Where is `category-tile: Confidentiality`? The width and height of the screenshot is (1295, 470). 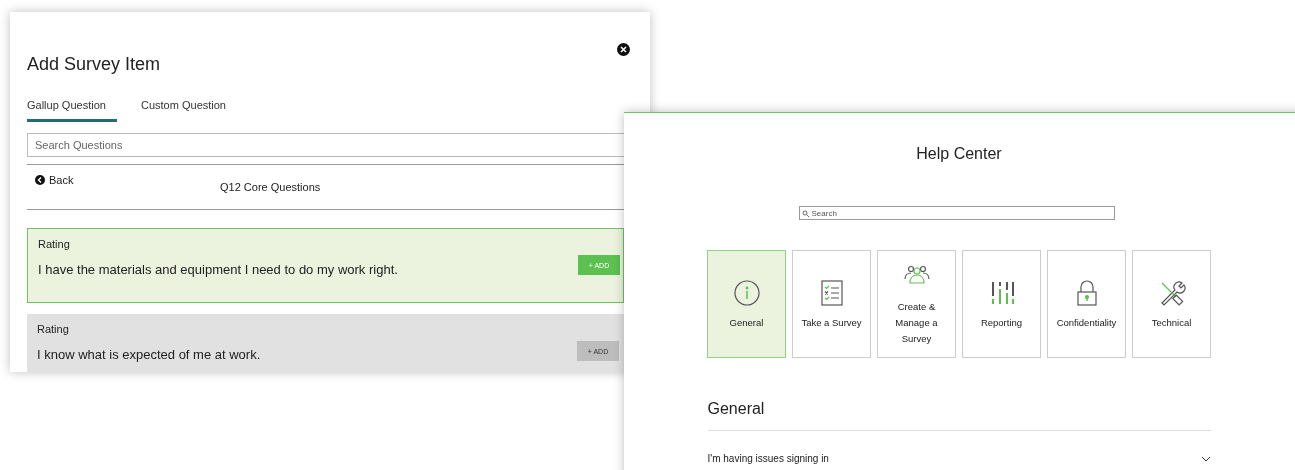 category-tile: Confidentiality is located at coordinates (1086, 304).